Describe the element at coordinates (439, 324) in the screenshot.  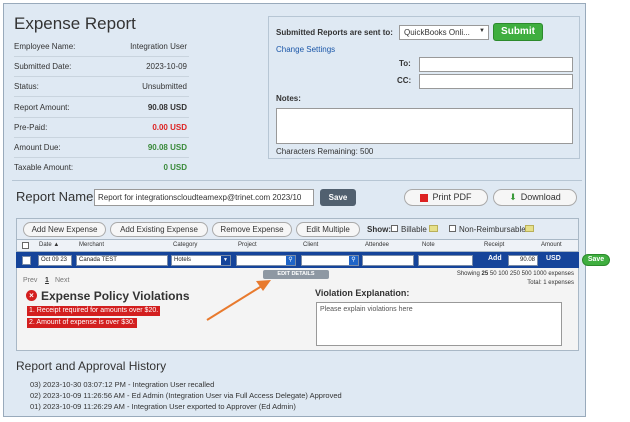
I see `violation-explanation-textarea: Please explain violations here` at that location.